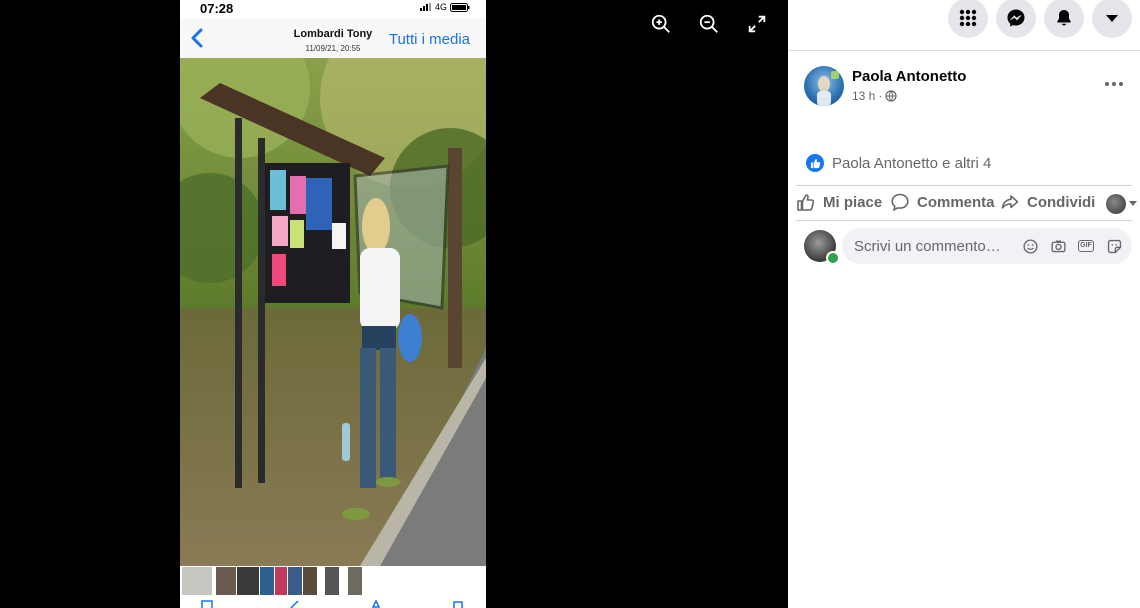 The image size is (1140, 608). I want to click on notifications-icon, so click(1064, 19).